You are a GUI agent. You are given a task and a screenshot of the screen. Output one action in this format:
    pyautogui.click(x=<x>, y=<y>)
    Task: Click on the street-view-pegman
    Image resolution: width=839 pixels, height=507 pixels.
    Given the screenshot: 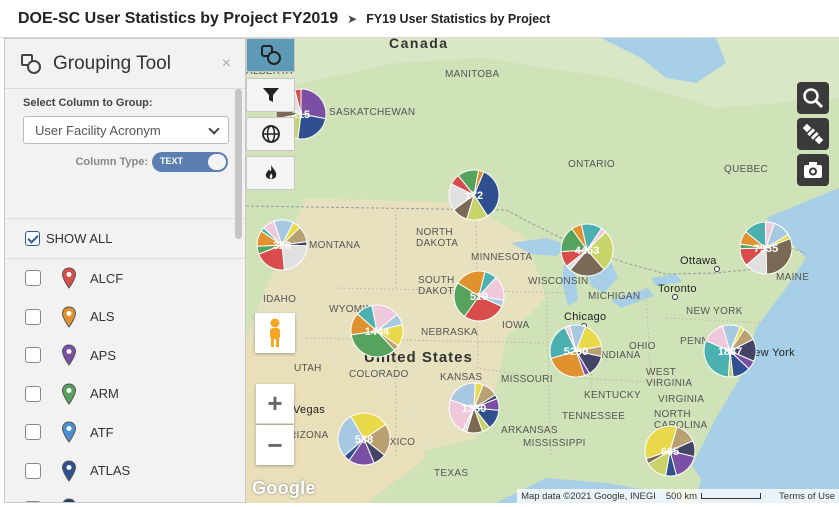 What is the action you would take?
    pyautogui.click(x=275, y=333)
    